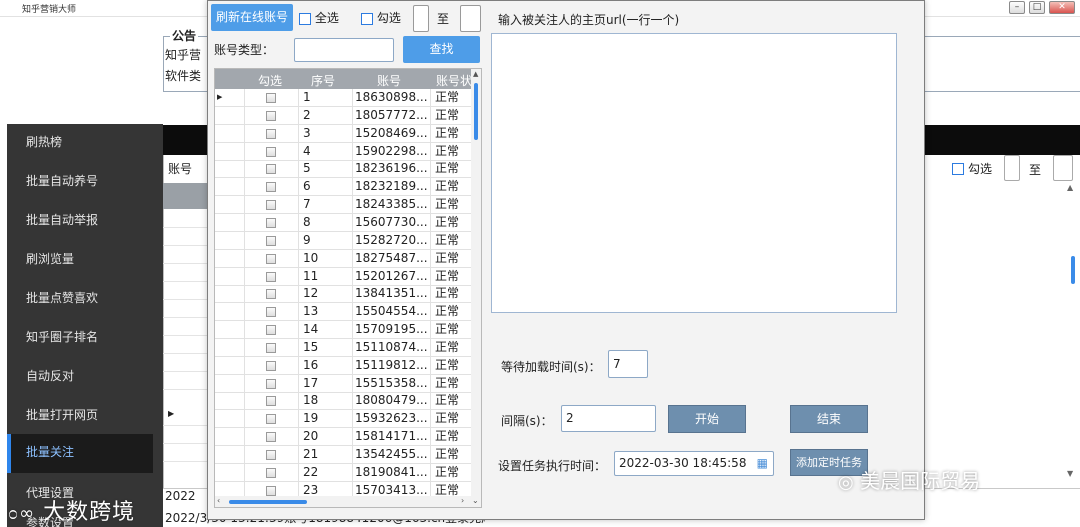  I want to click on table-row: 20 15814171... 正常, so click(343, 437).